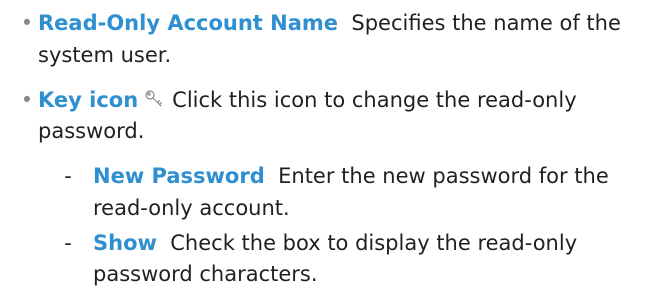 This screenshot has width=668, height=289. I want to click on item-description-continued: password., so click(91, 131).